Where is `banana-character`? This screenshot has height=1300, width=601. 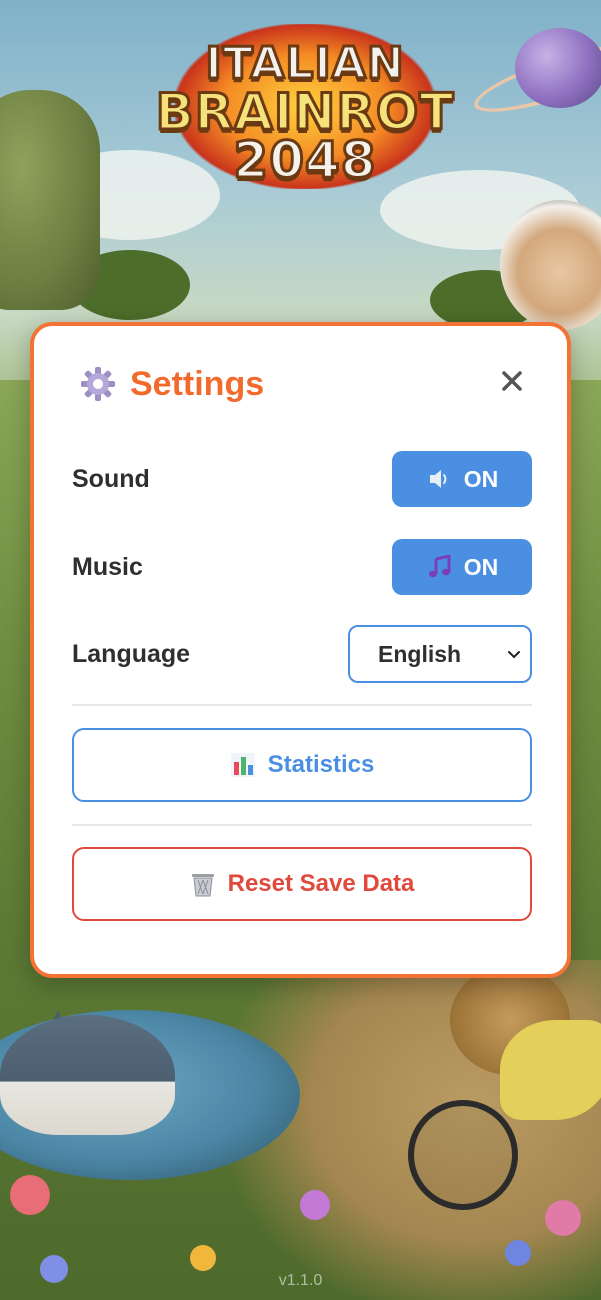
banana-character is located at coordinates (550, 1070).